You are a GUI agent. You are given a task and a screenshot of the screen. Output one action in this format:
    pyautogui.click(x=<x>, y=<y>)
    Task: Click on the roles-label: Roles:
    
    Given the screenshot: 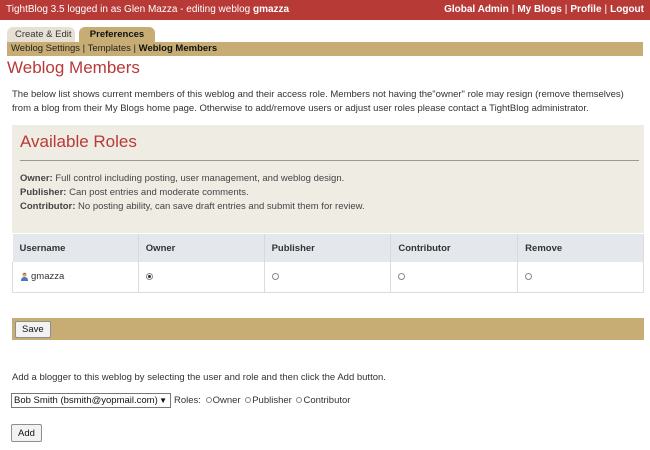 What is the action you would take?
    pyautogui.click(x=187, y=400)
    